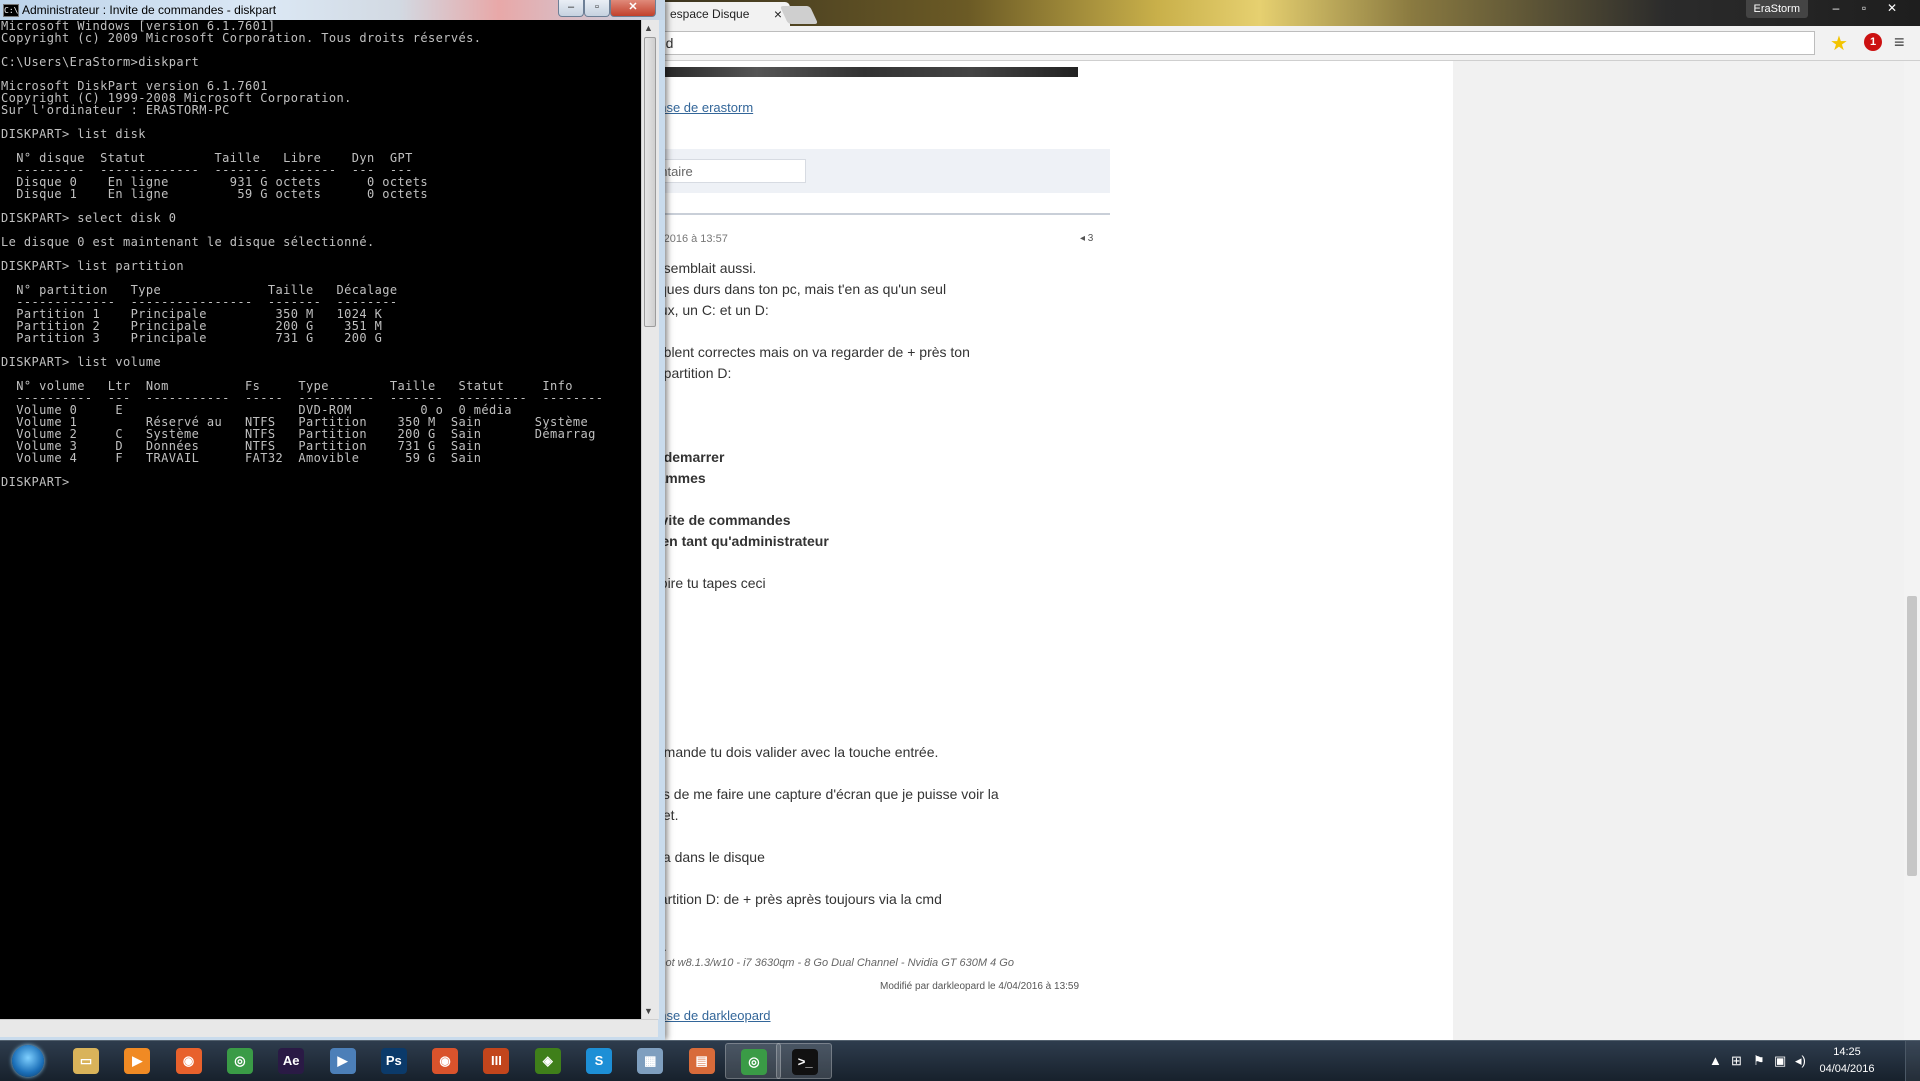 This screenshot has height=1081, width=1920. Describe the element at coordinates (708, 857) in the screenshot. I see `post-line: y a dans le disque` at that location.